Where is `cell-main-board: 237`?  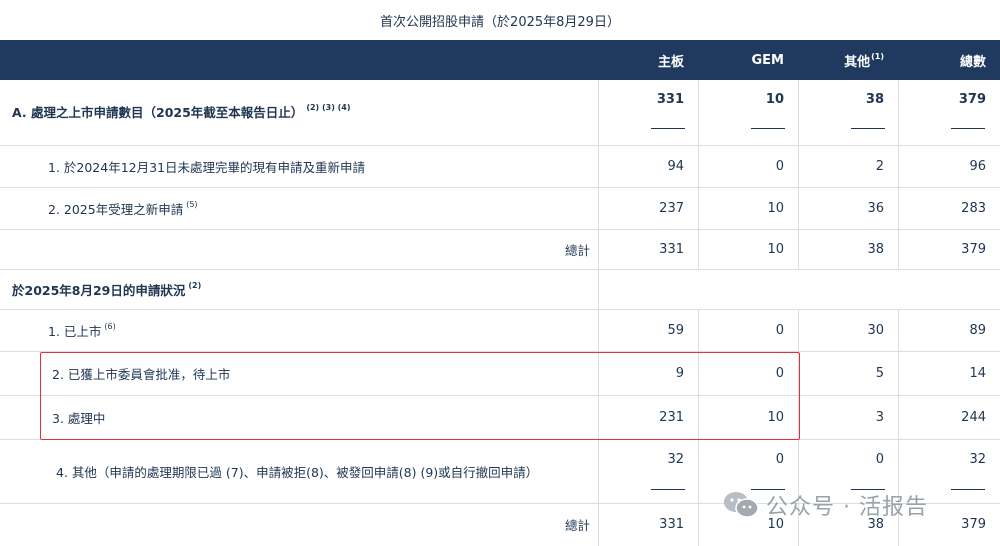 cell-main-board: 237 is located at coordinates (671, 208).